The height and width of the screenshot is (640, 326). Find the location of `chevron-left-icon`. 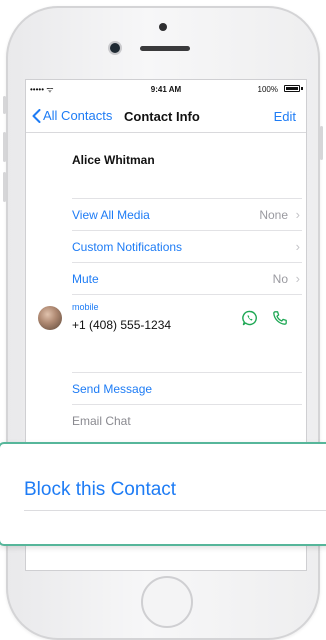

chevron-left-icon is located at coordinates (36, 115).